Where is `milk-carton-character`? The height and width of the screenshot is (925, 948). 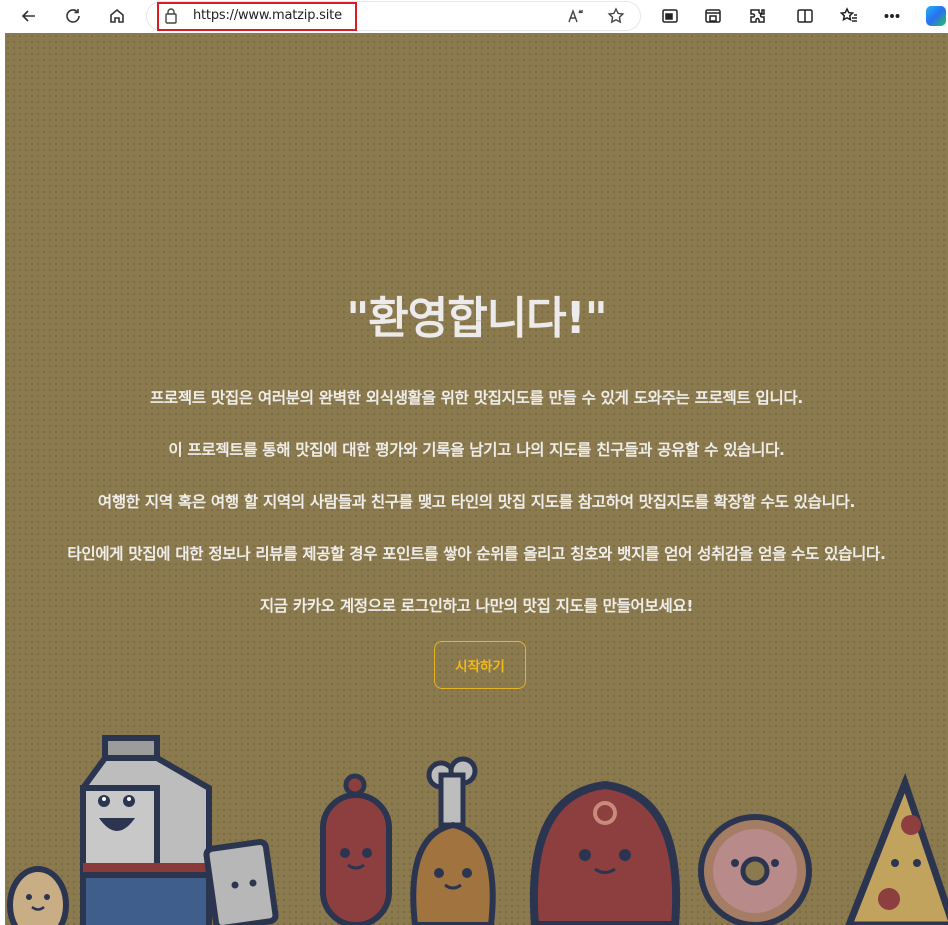 milk-carton-character is located at coordinates (146, 830).